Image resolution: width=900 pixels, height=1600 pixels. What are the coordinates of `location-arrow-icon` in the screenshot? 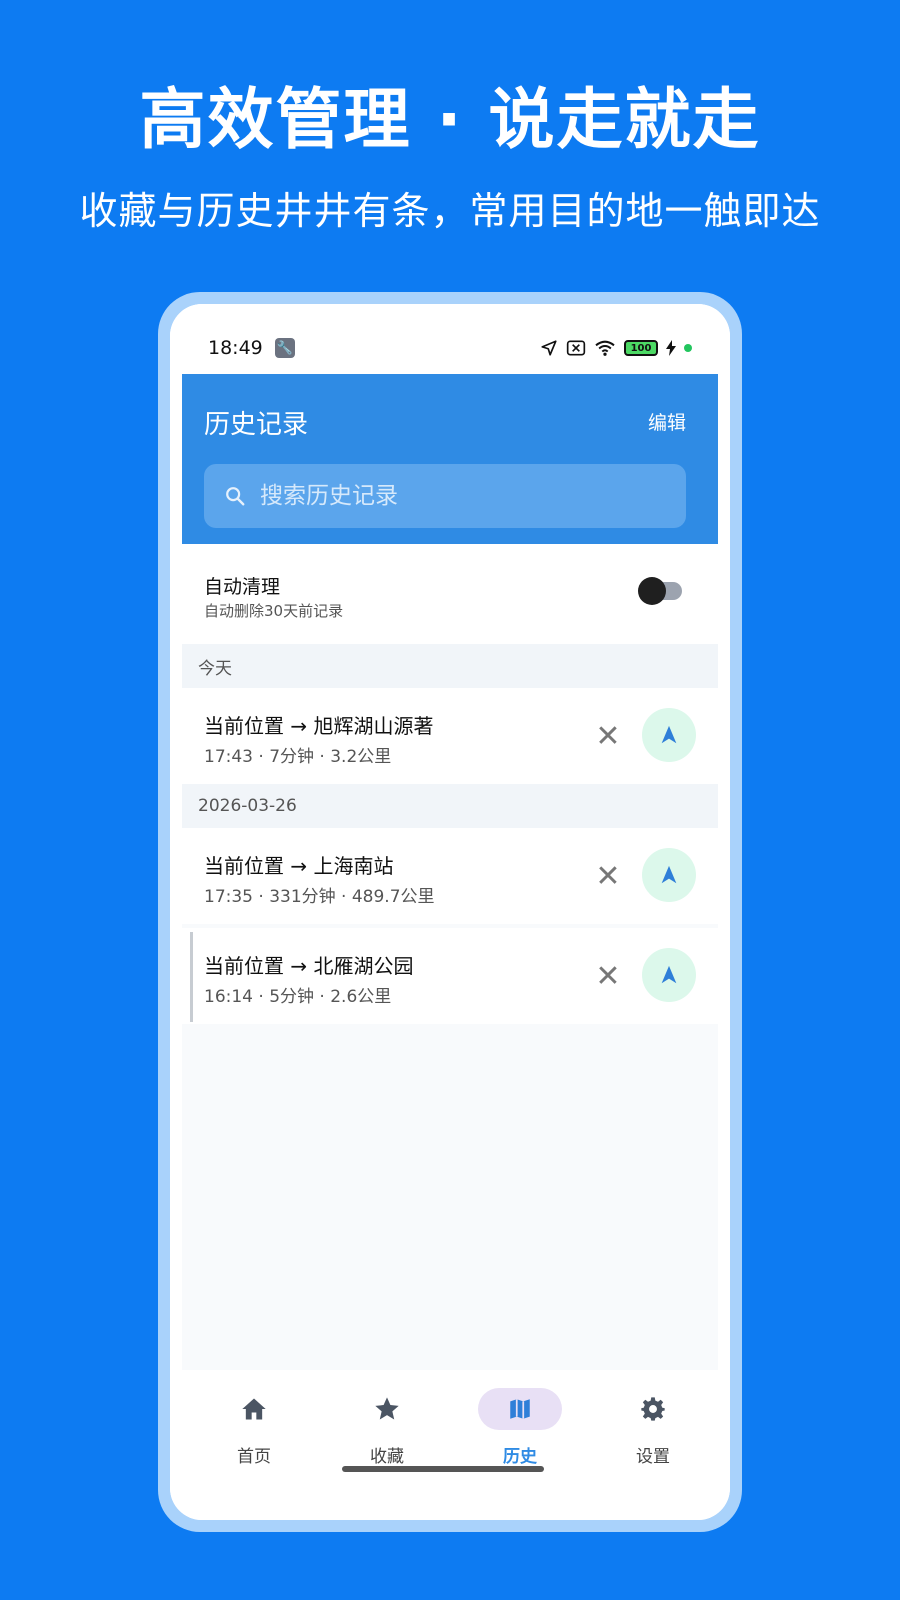 It's located at (549, 348).